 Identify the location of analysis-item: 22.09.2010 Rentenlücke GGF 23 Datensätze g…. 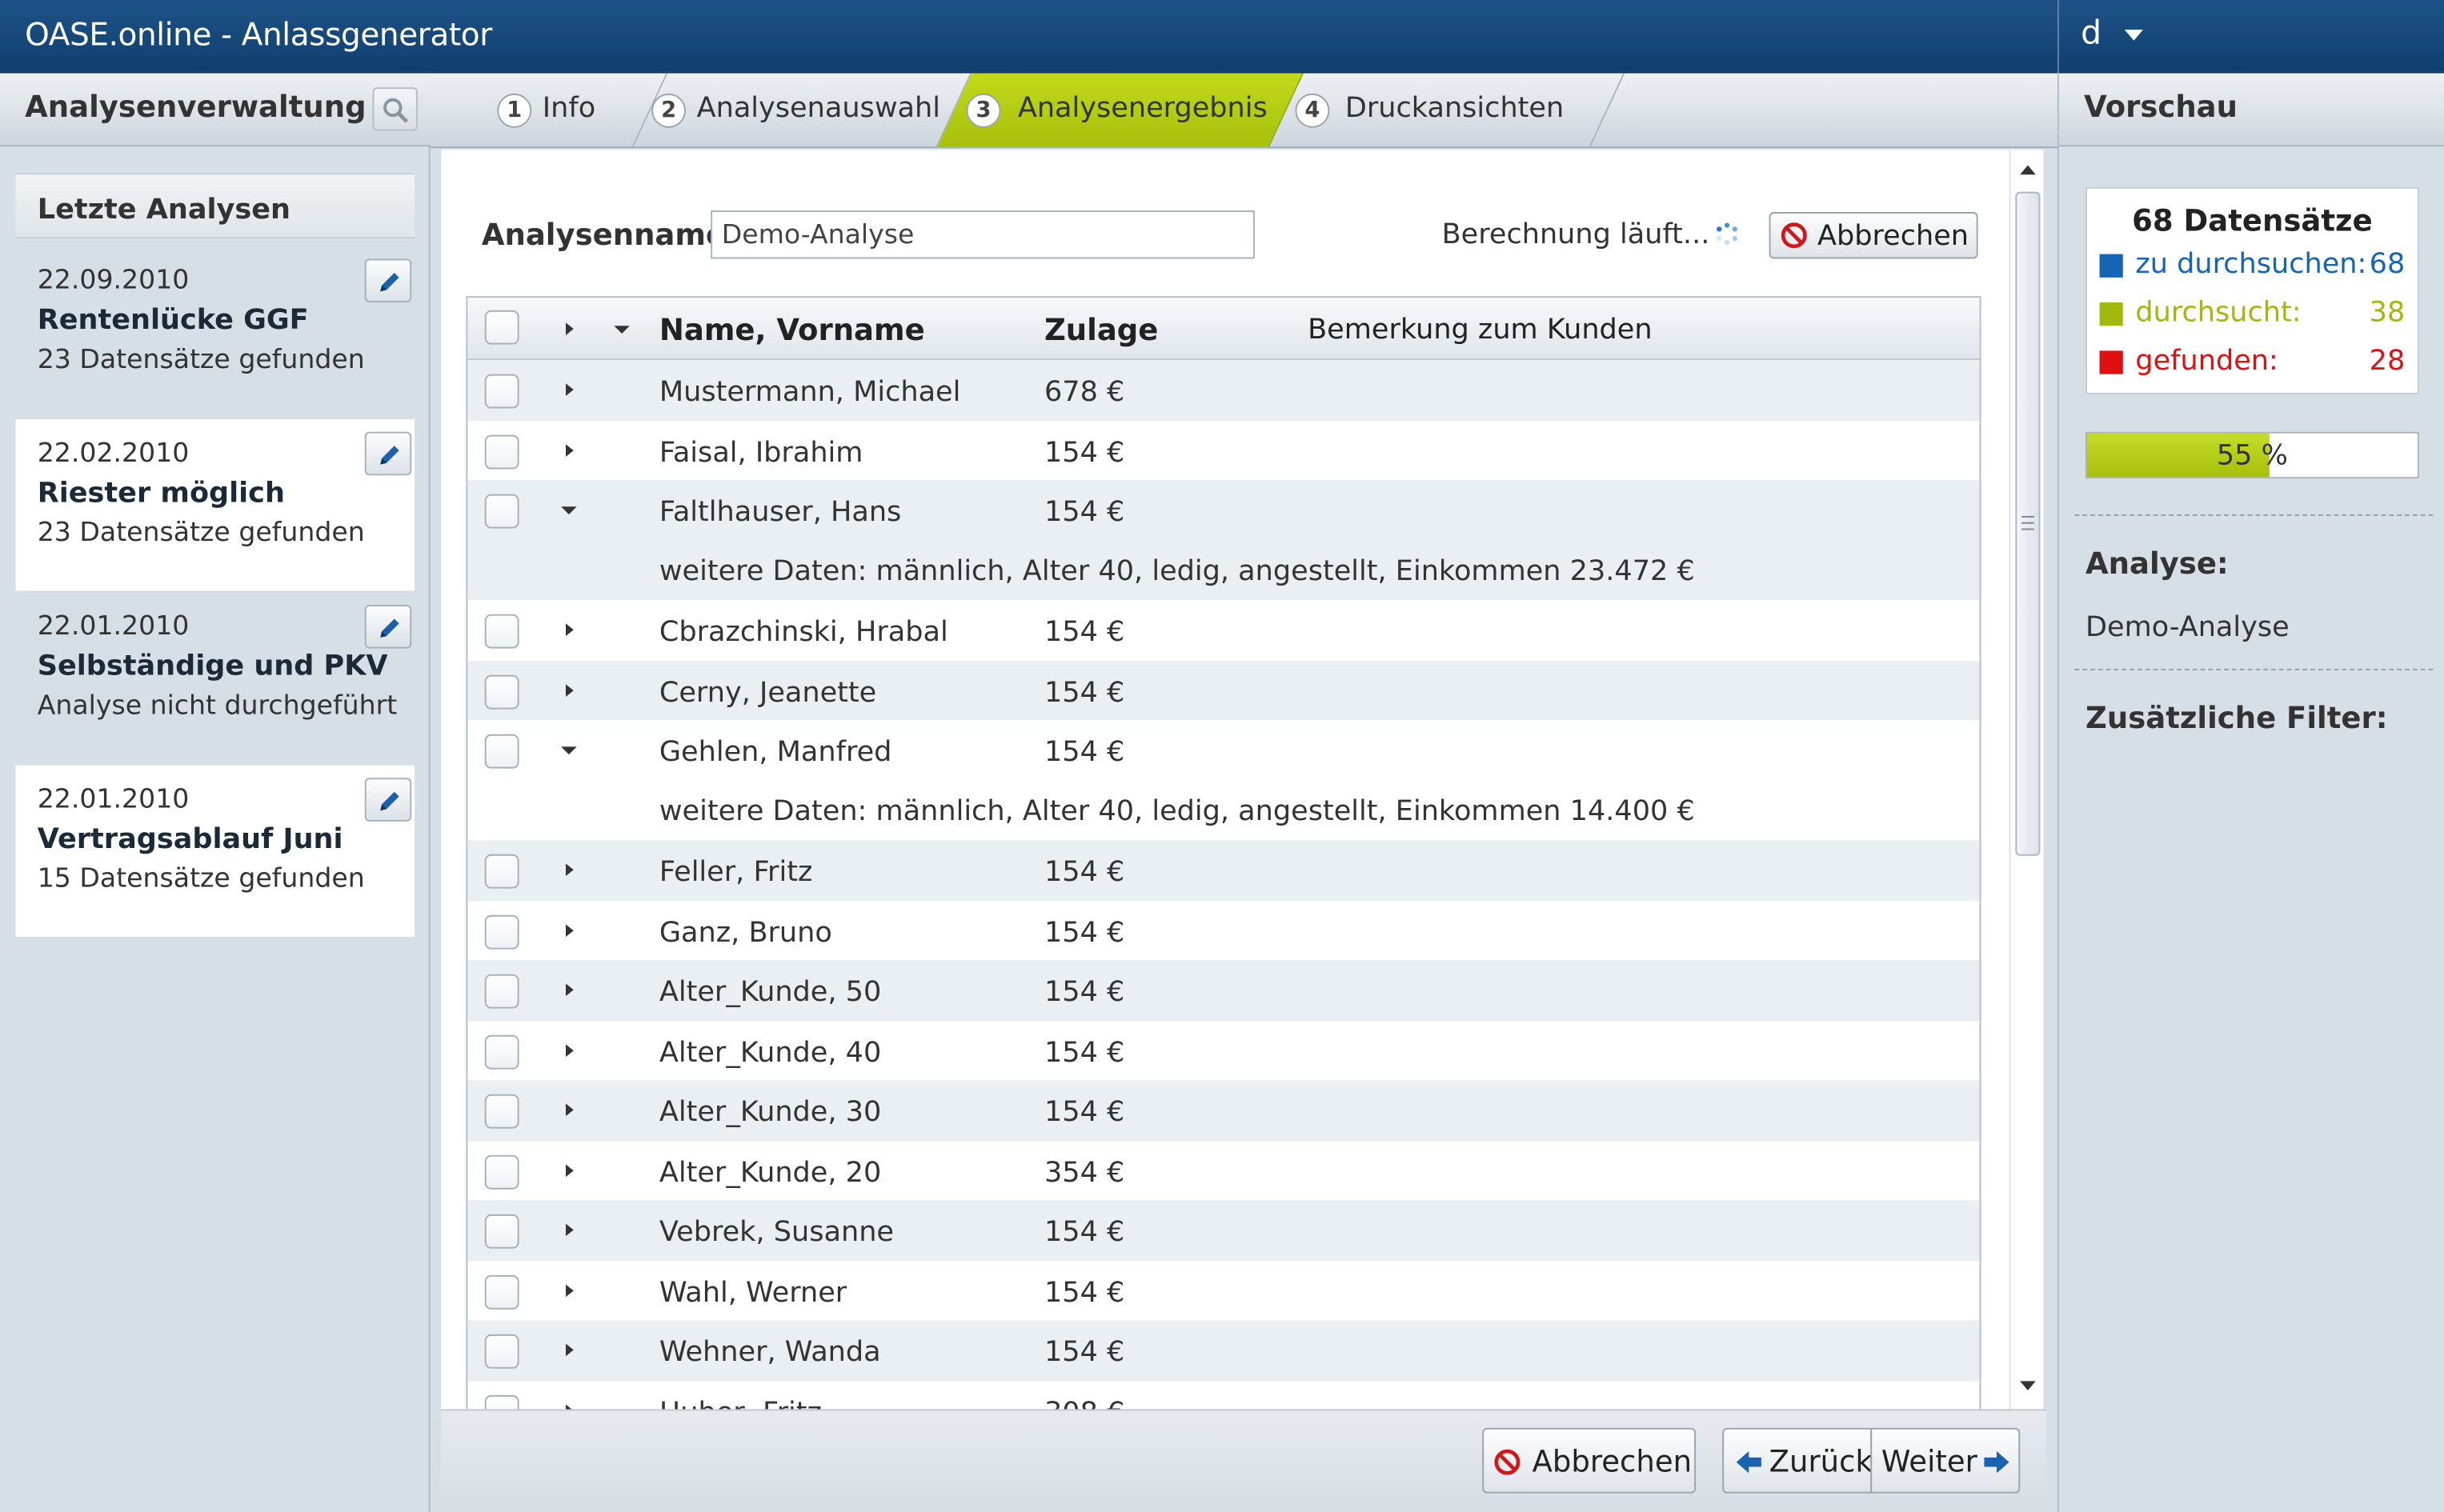
(215, 332).